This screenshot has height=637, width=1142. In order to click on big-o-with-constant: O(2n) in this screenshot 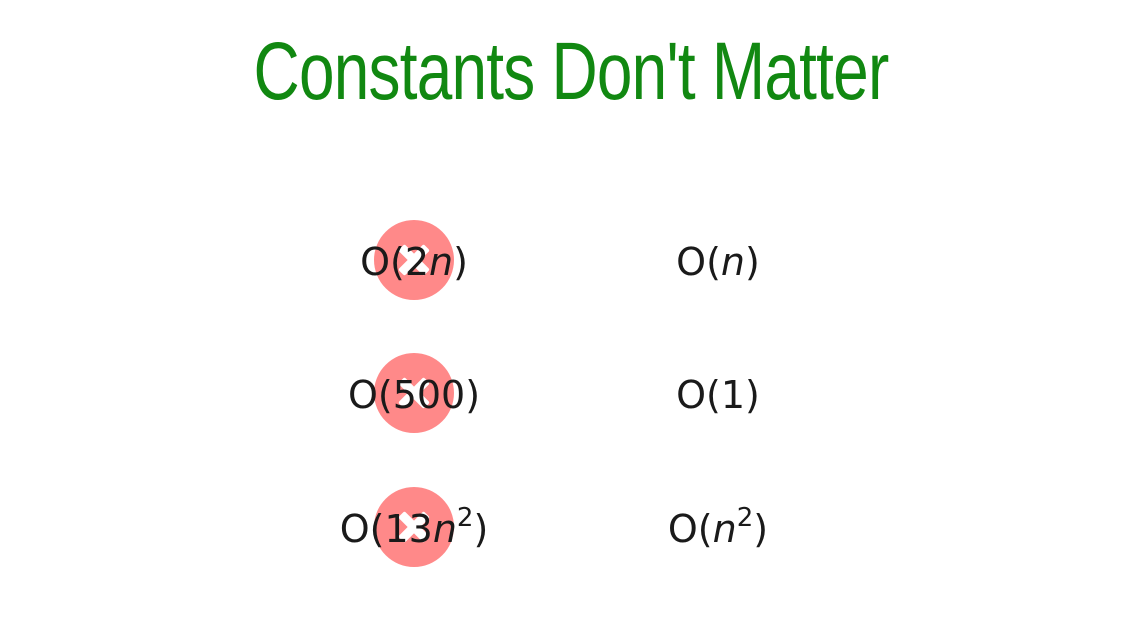, I will do `click(414, 262)`.